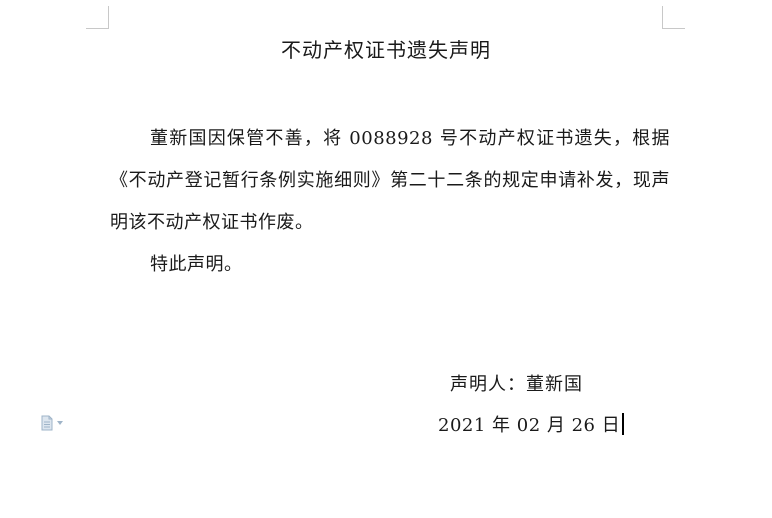 The image size is (772, 518). What do you see at coordinates (386, 48) in the screenshot?
I see `document-title: 不动产权证书遗失声明` at bounding box center [386, 48].